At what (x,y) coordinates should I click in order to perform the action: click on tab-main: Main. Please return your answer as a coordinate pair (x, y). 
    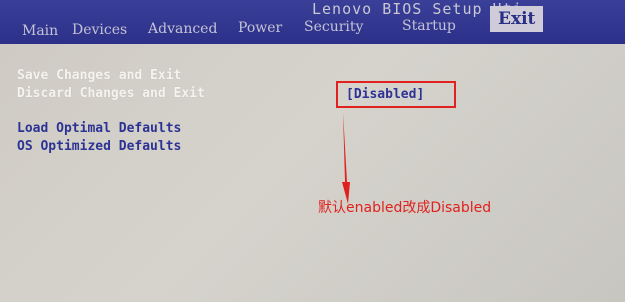
    Looking at the image, I should click on (40, 31).